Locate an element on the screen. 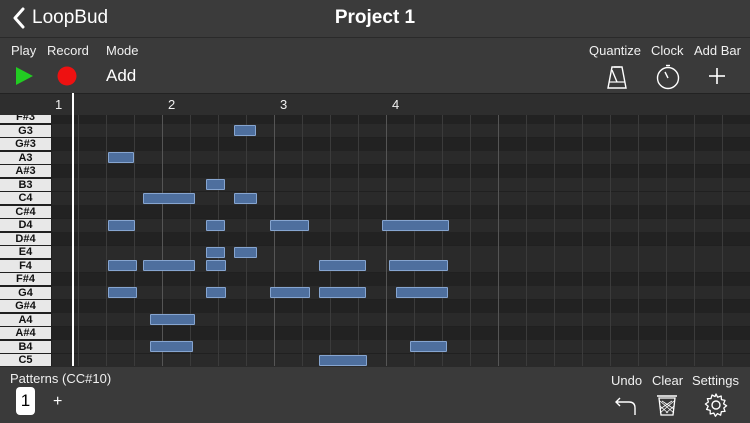 This screenshot has width=750, height=423. piano-key: A#3 is located at coordinates (25, 171).